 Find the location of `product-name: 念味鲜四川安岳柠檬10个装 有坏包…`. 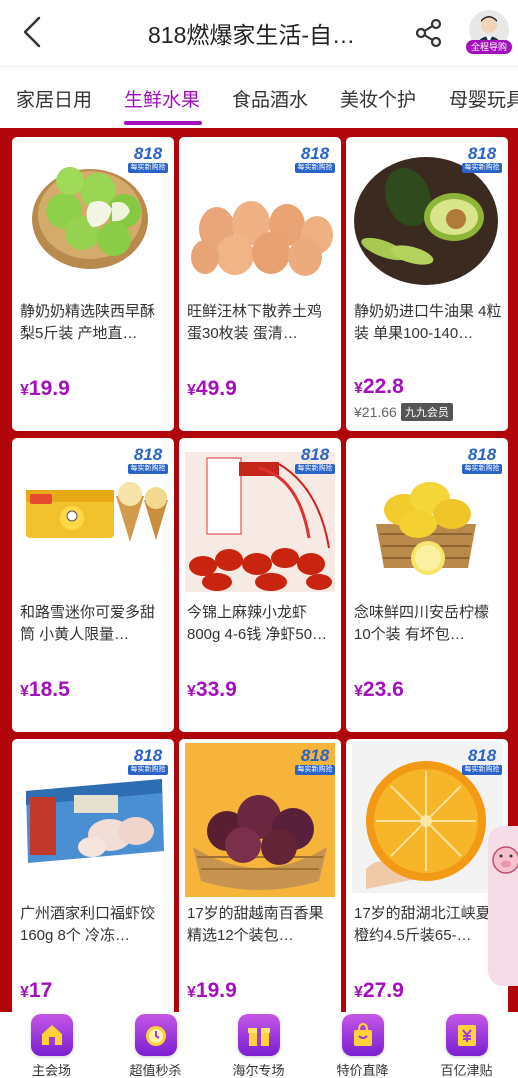

product-name: 念味鲜四川安岳柠檬10个装 有坏包… is located at coordinates (422, 623).